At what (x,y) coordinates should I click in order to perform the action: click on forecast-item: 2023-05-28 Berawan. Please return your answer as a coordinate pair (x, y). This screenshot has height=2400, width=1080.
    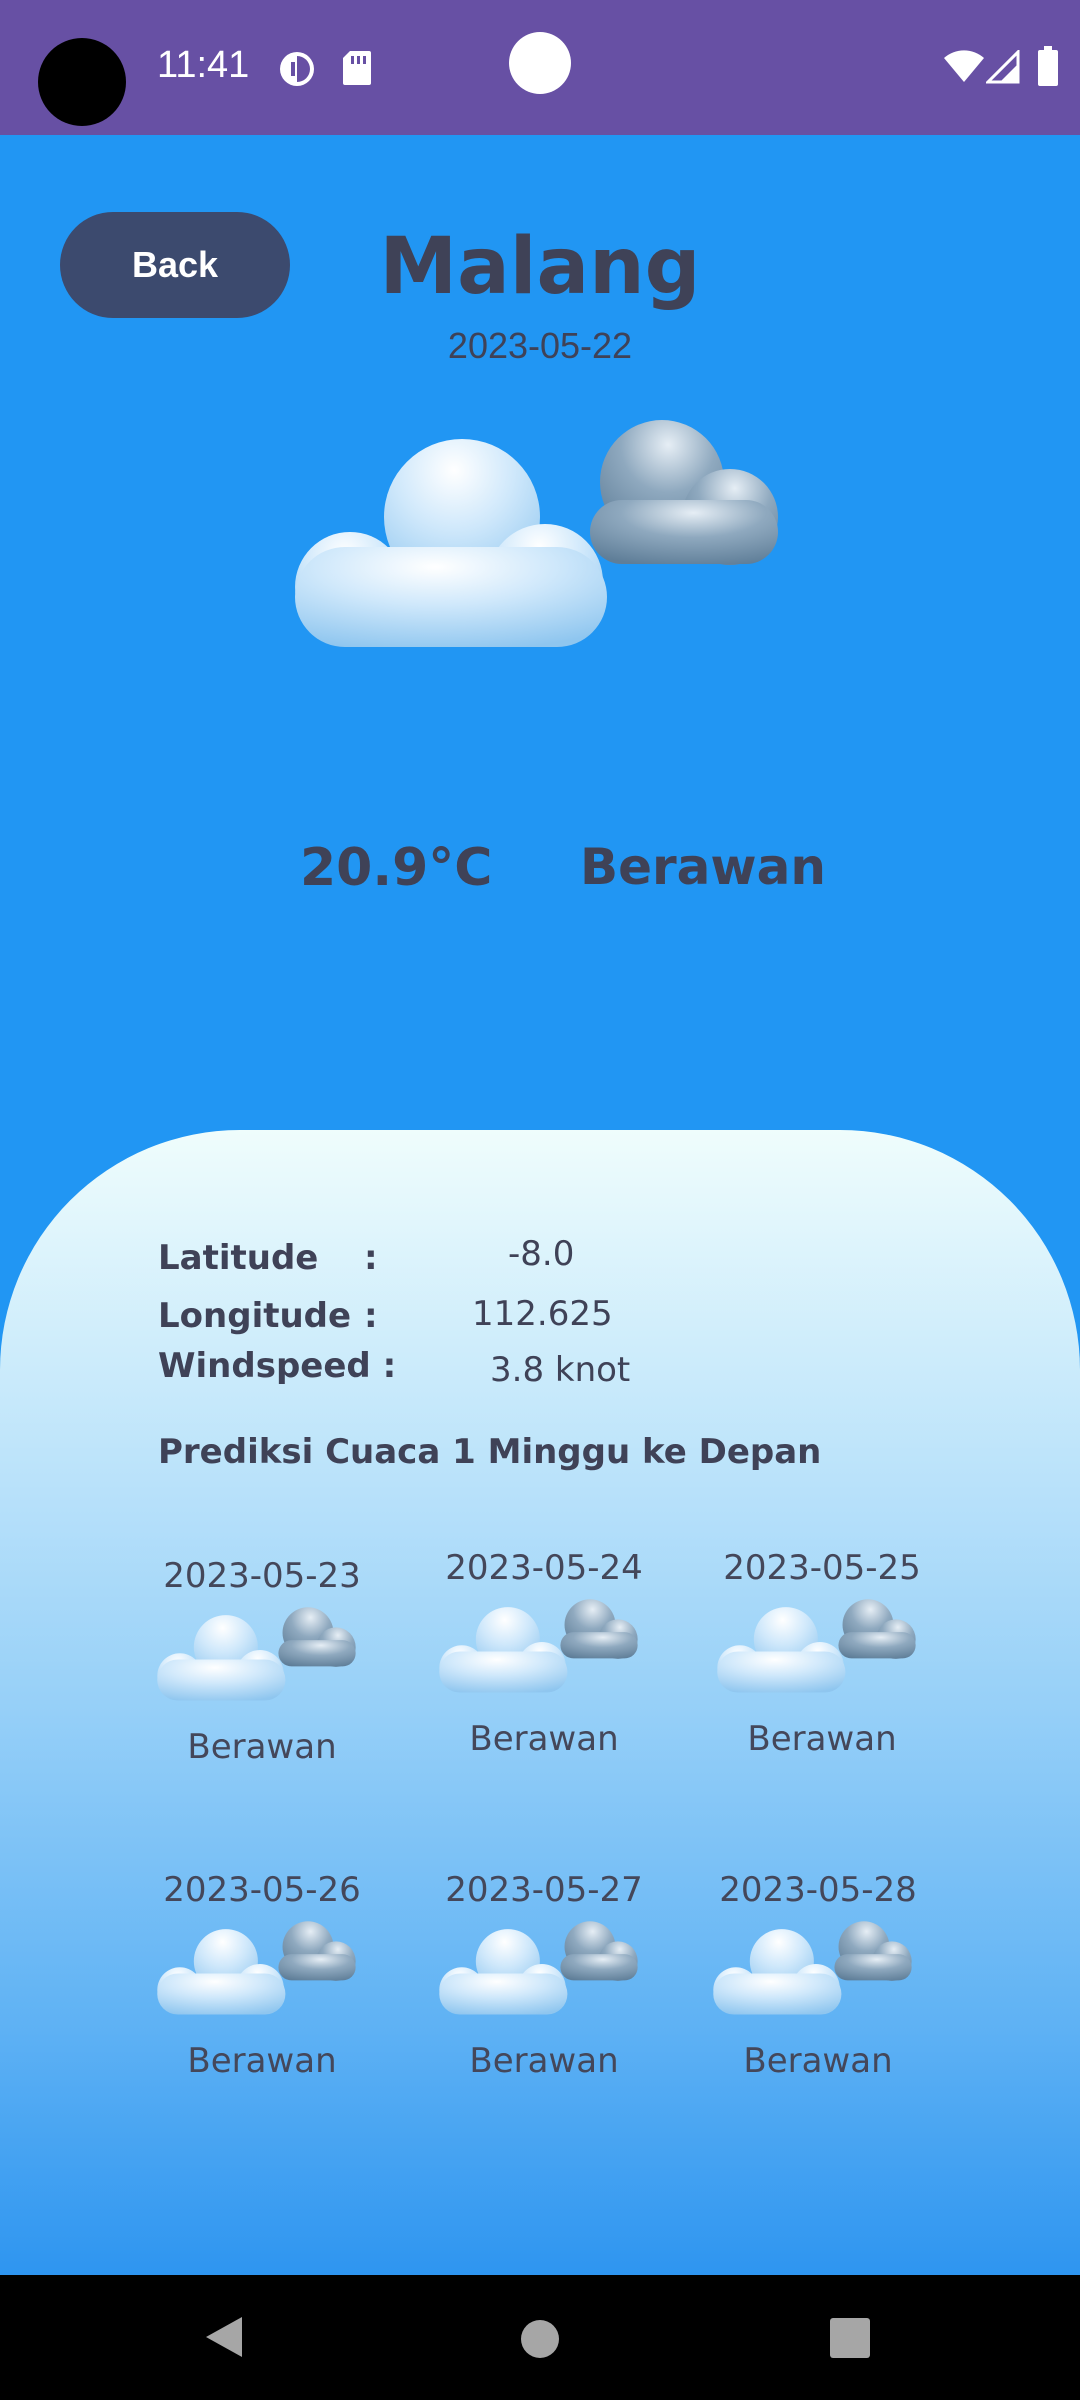
    Looking at the image, I should click on (818, 1975).